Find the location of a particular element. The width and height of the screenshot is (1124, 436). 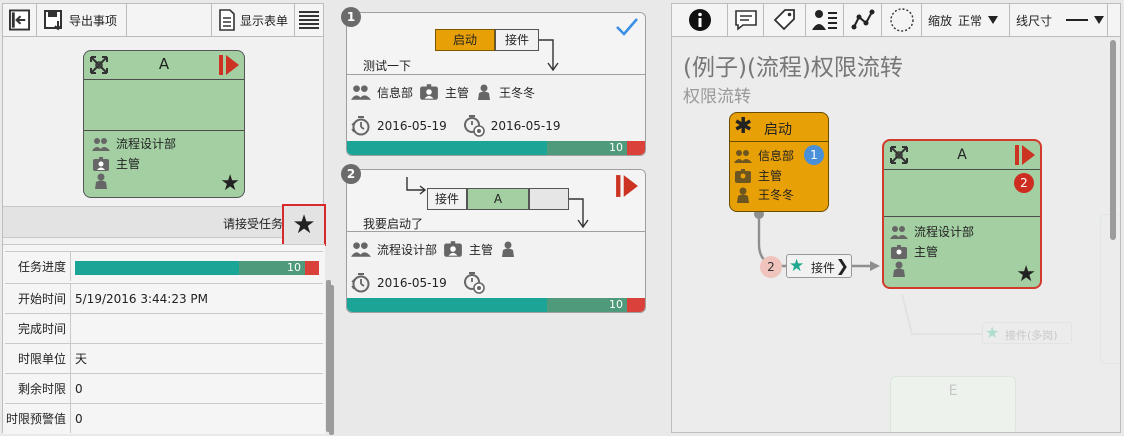

flow-to-box: 接件 is located at coordinates (517, 40).